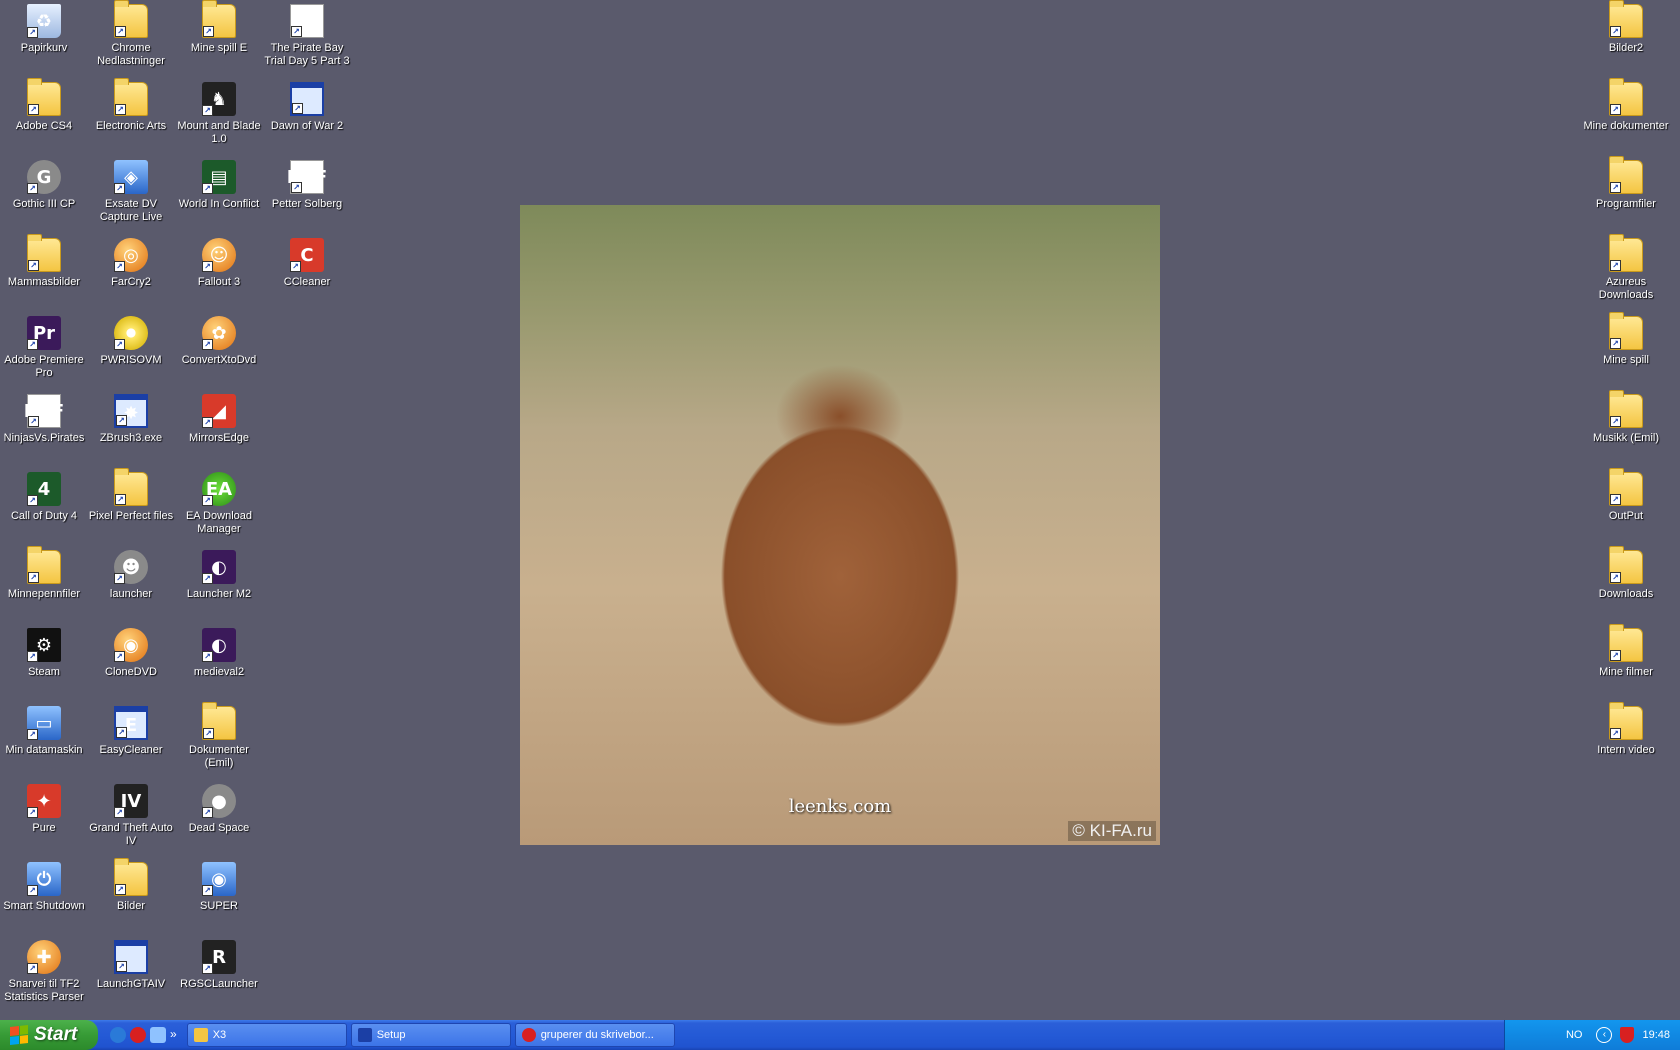 The width and height of the screenshot is (1680, 1050). I want to click on desktop-icon-clonedvd: ◉ ↗ CloneDVD, so click(131, 662).